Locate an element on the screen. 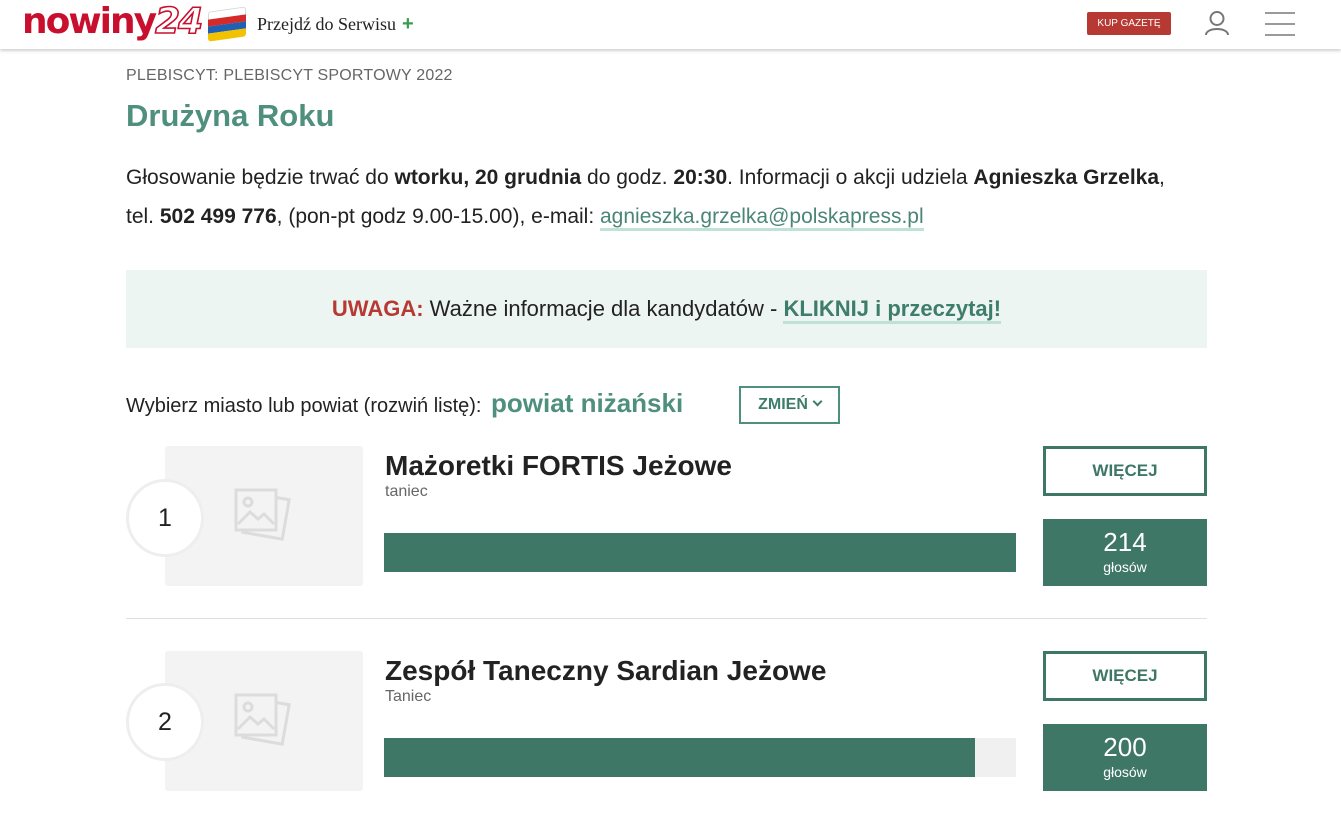 This screenshot has height=821, width=1341. hamburger-menu-icon is located at coordinates (1280, 24).